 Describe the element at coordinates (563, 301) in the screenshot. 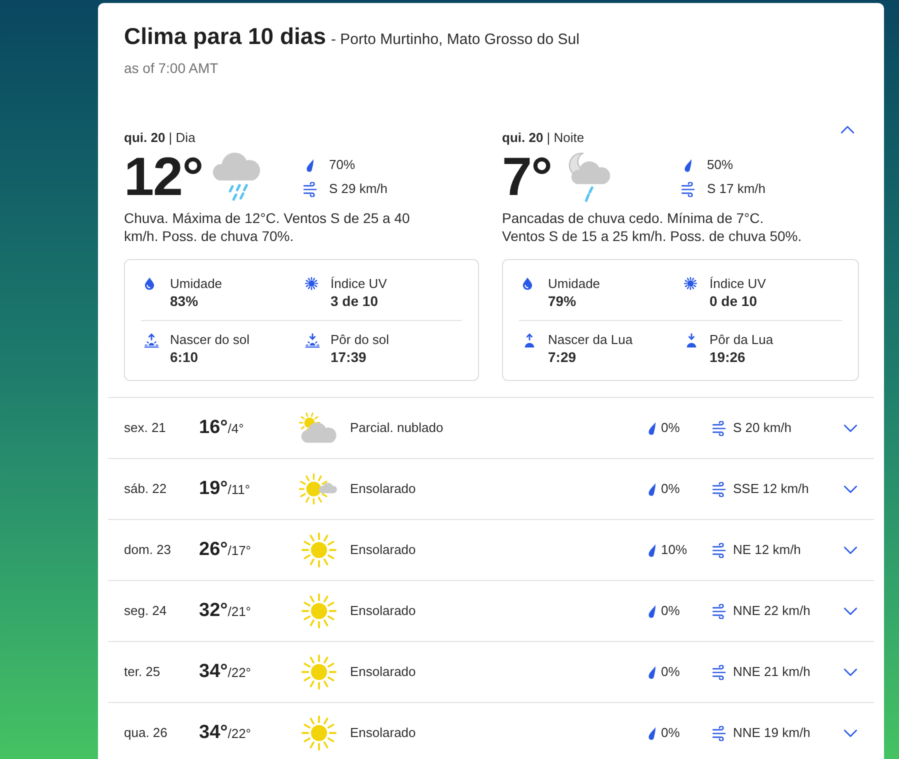

I see `detail-value: 79%` at that location.